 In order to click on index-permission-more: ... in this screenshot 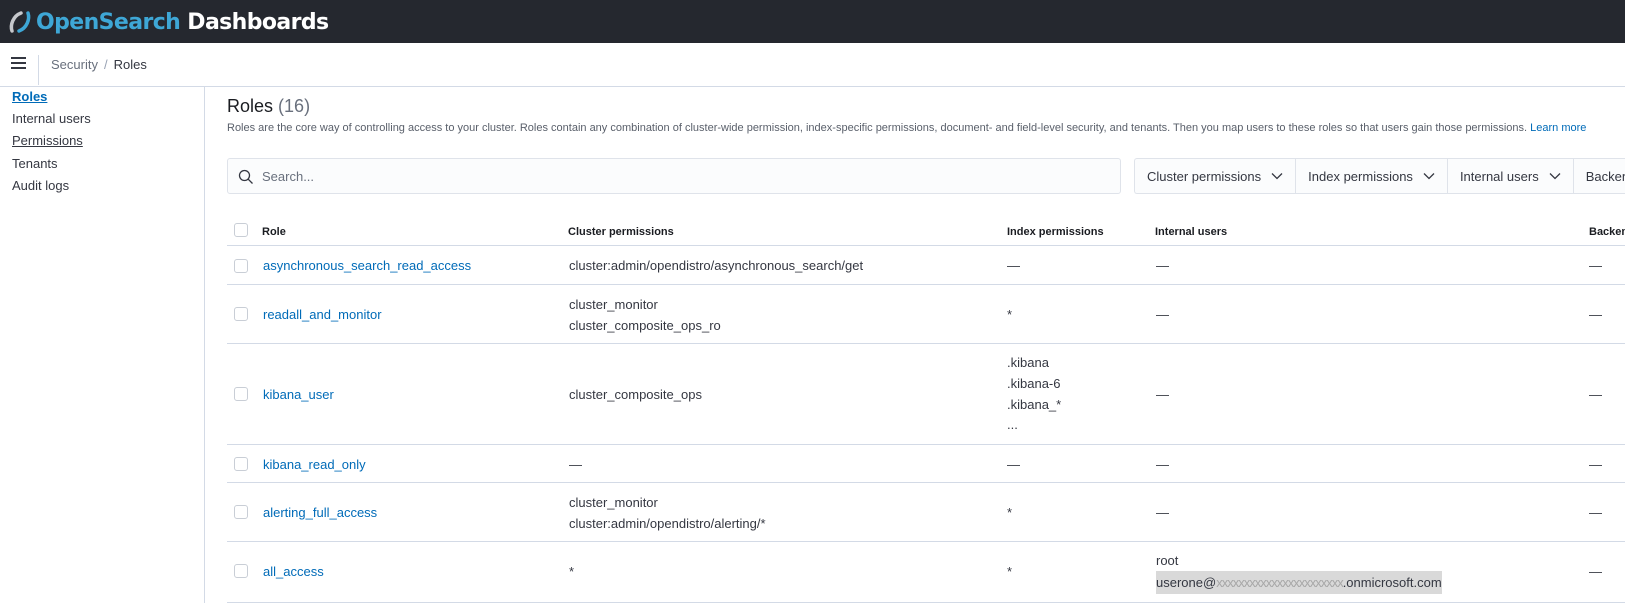, I will do `click(1012, 424)`.